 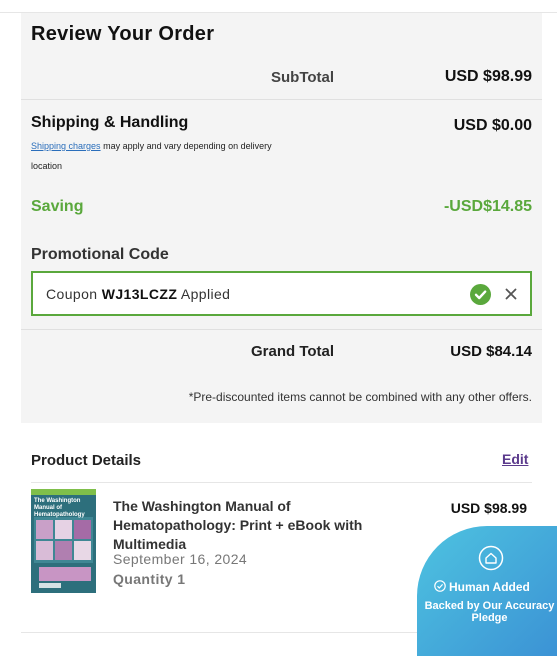 I want to click on coupon-code: WJ13LCZZ, so click(x=139, y=294).